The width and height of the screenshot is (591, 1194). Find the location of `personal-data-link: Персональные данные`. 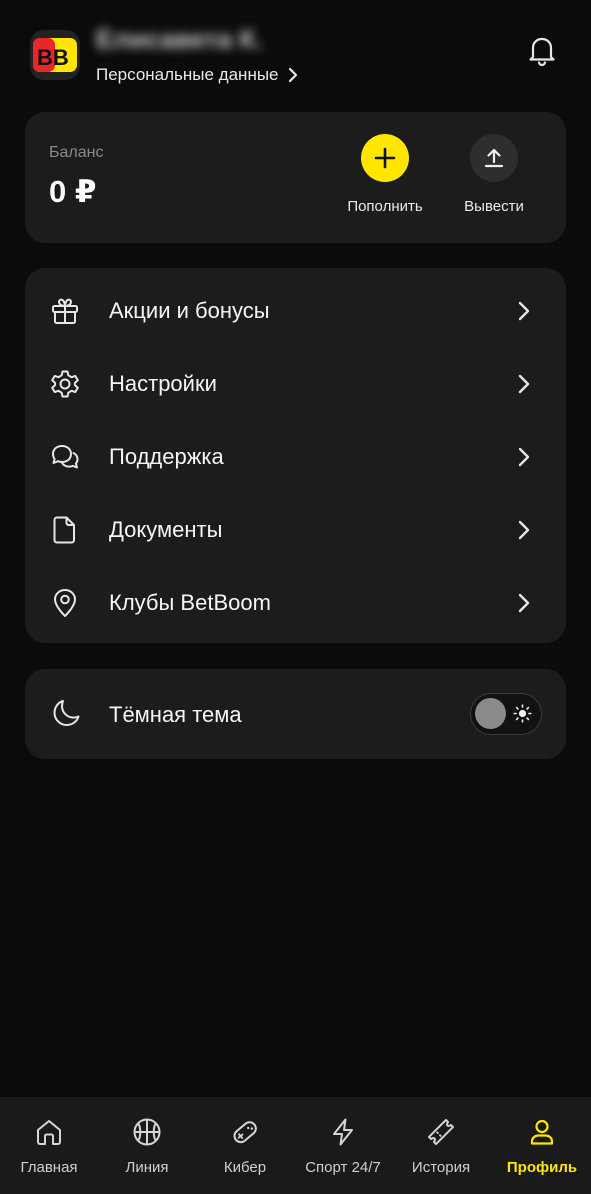

personal-data-link: Персональные данные is located at coordinates (197, 75).